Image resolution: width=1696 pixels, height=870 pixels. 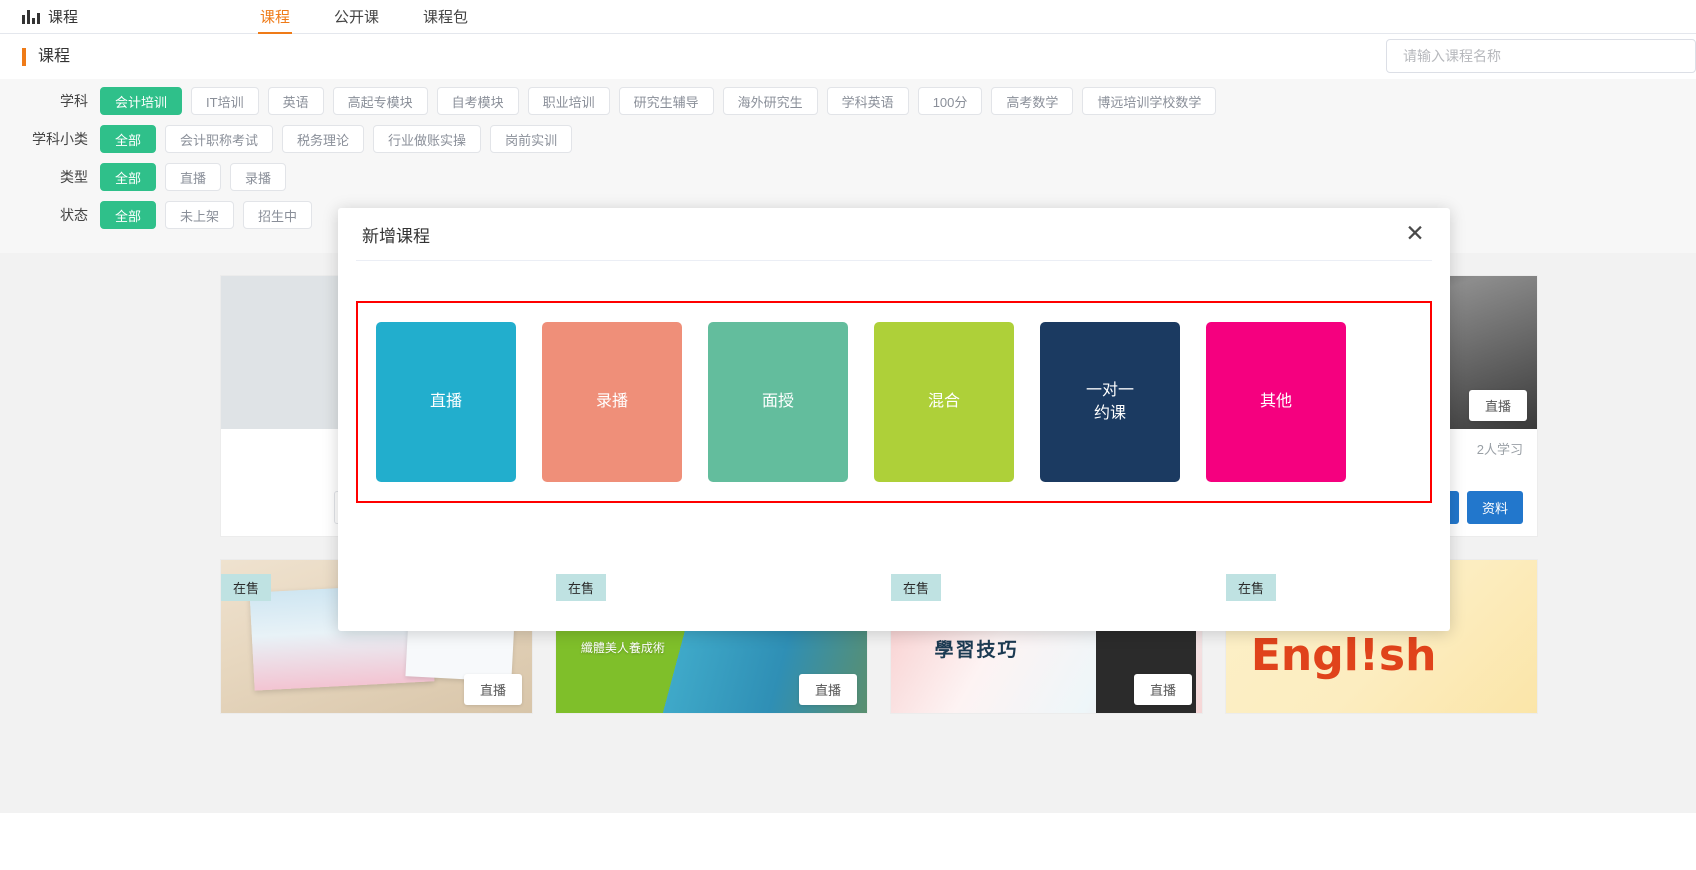 I want to click on course-type-tile-one-on-one: 一对一 约课, so click(x=1110, y=402).